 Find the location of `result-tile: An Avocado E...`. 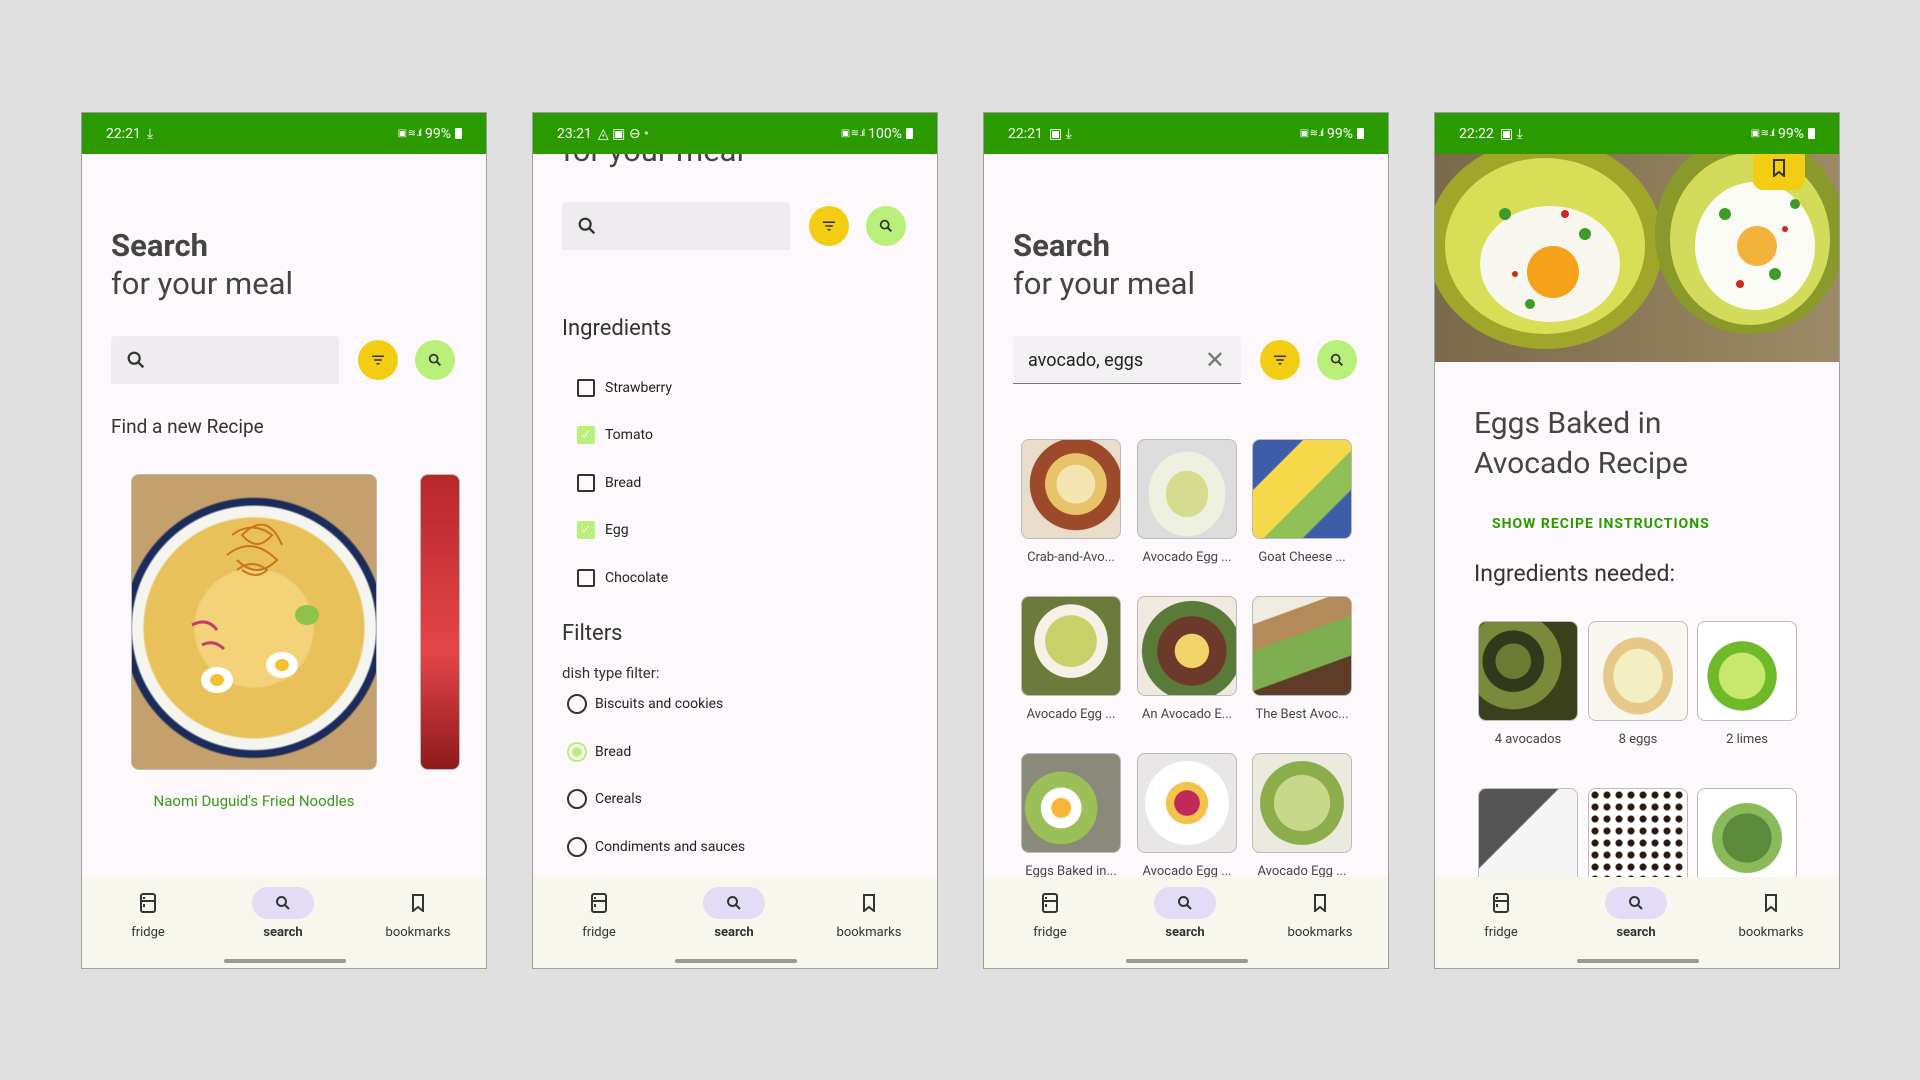

result-tile: An Avocado E... is located at coordinates (1187, 659).